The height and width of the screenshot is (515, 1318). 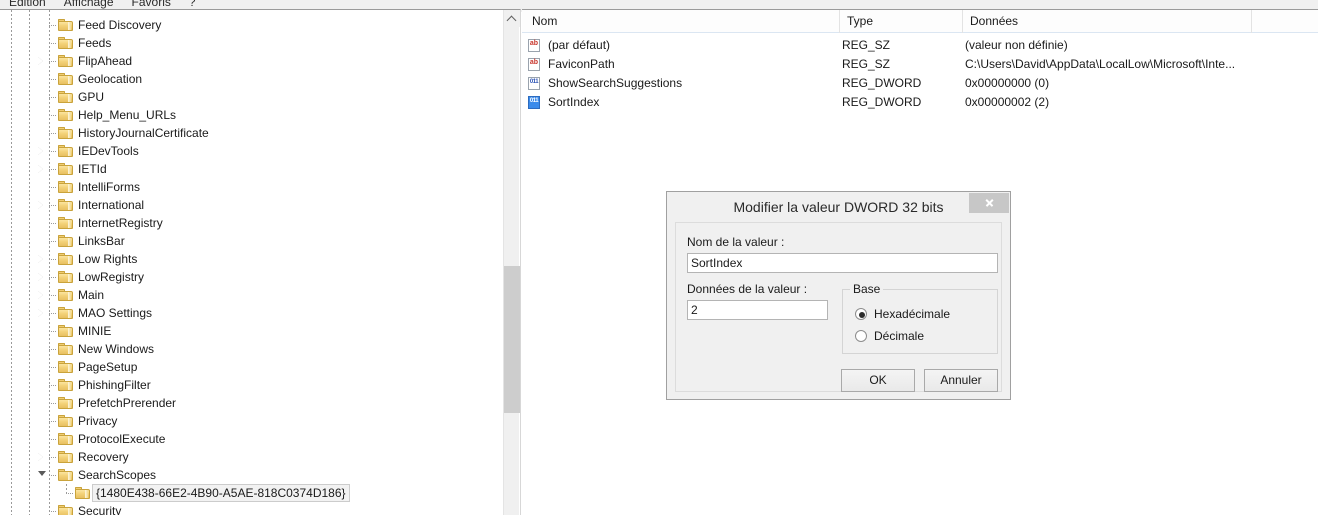 What do you see at coordinates (252, 295) in the screenshot?
I see `tree-item-main: Main` at bounding box center [252, 295].